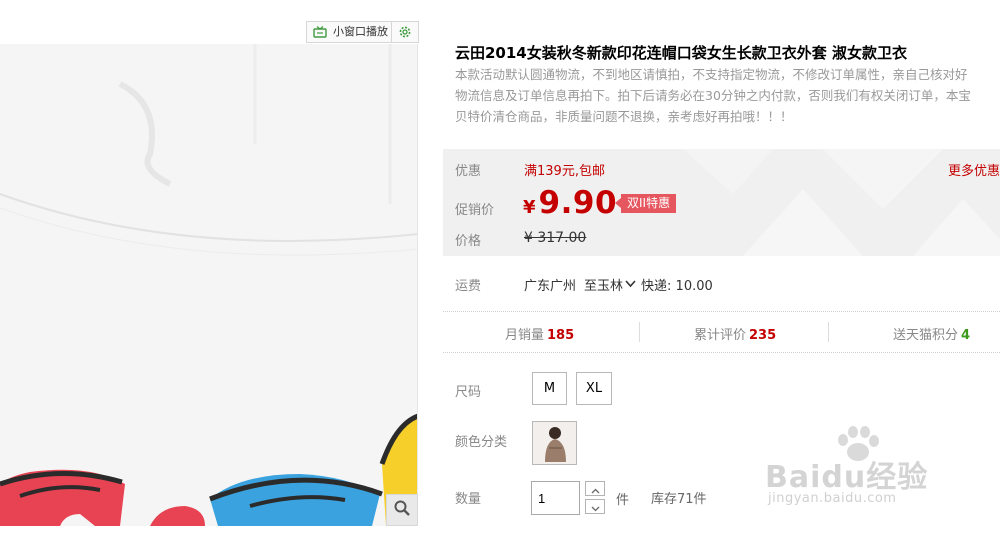 This screenshot has width=1000, height=534. Describe the element at coordinates (763, 335) in the screenshot. I see `reviews-value: 235` at that location.